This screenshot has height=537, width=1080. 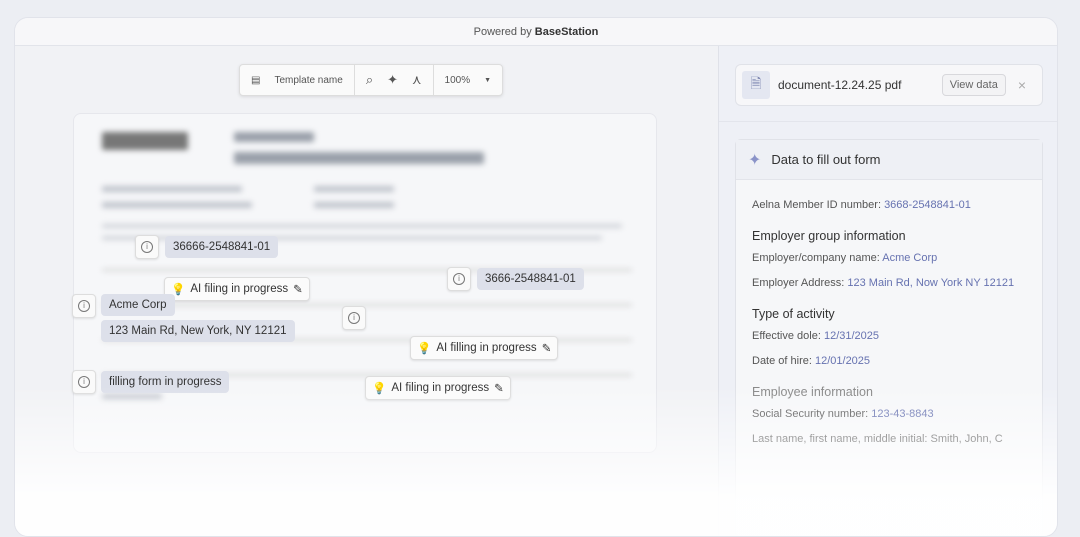 What do you see at coordinates (756, 85) in the screenshot?
I see `document-icon: 🗎` at bounding box center [756, 85].